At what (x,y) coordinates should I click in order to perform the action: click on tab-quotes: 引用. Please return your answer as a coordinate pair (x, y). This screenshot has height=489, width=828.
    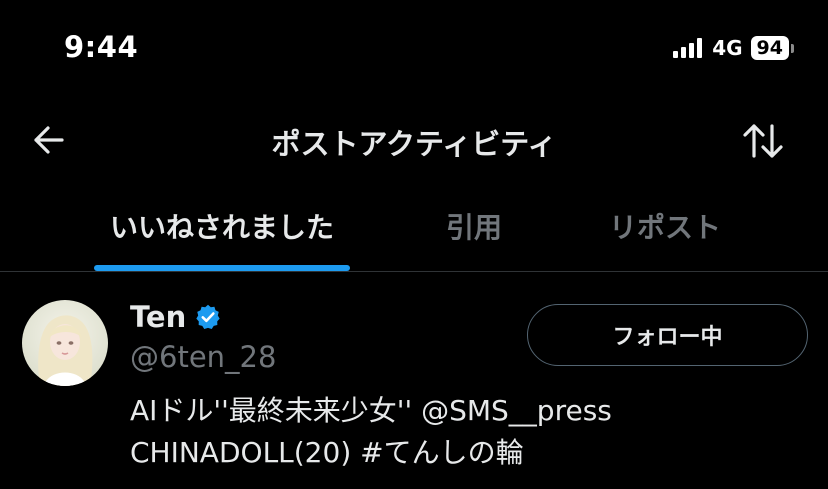
    Looking at the image, I should click on (474, 226).